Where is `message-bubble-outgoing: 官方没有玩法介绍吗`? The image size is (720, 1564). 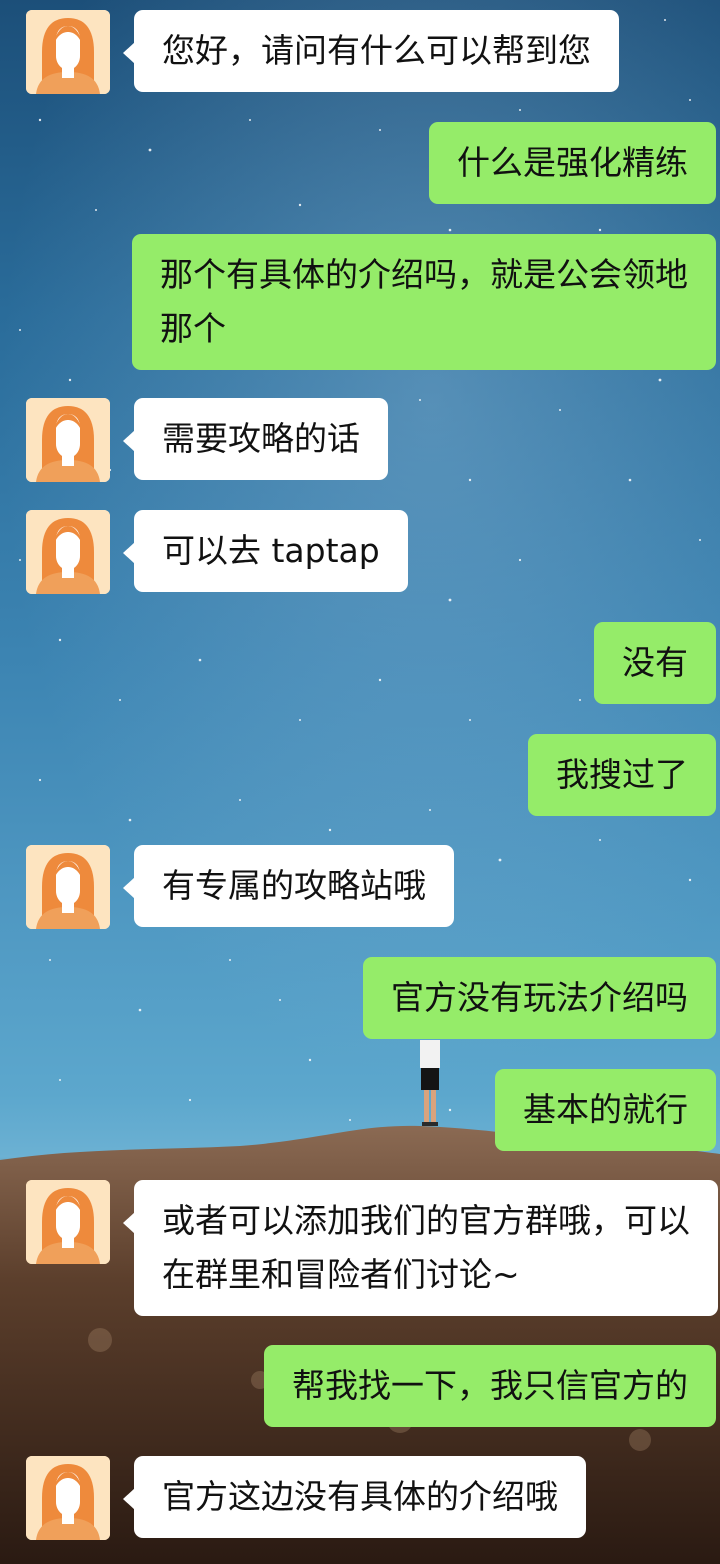 message-bubble-outgoing: 官方没有玩法介绍吗 is located at coordinates (539, 998).